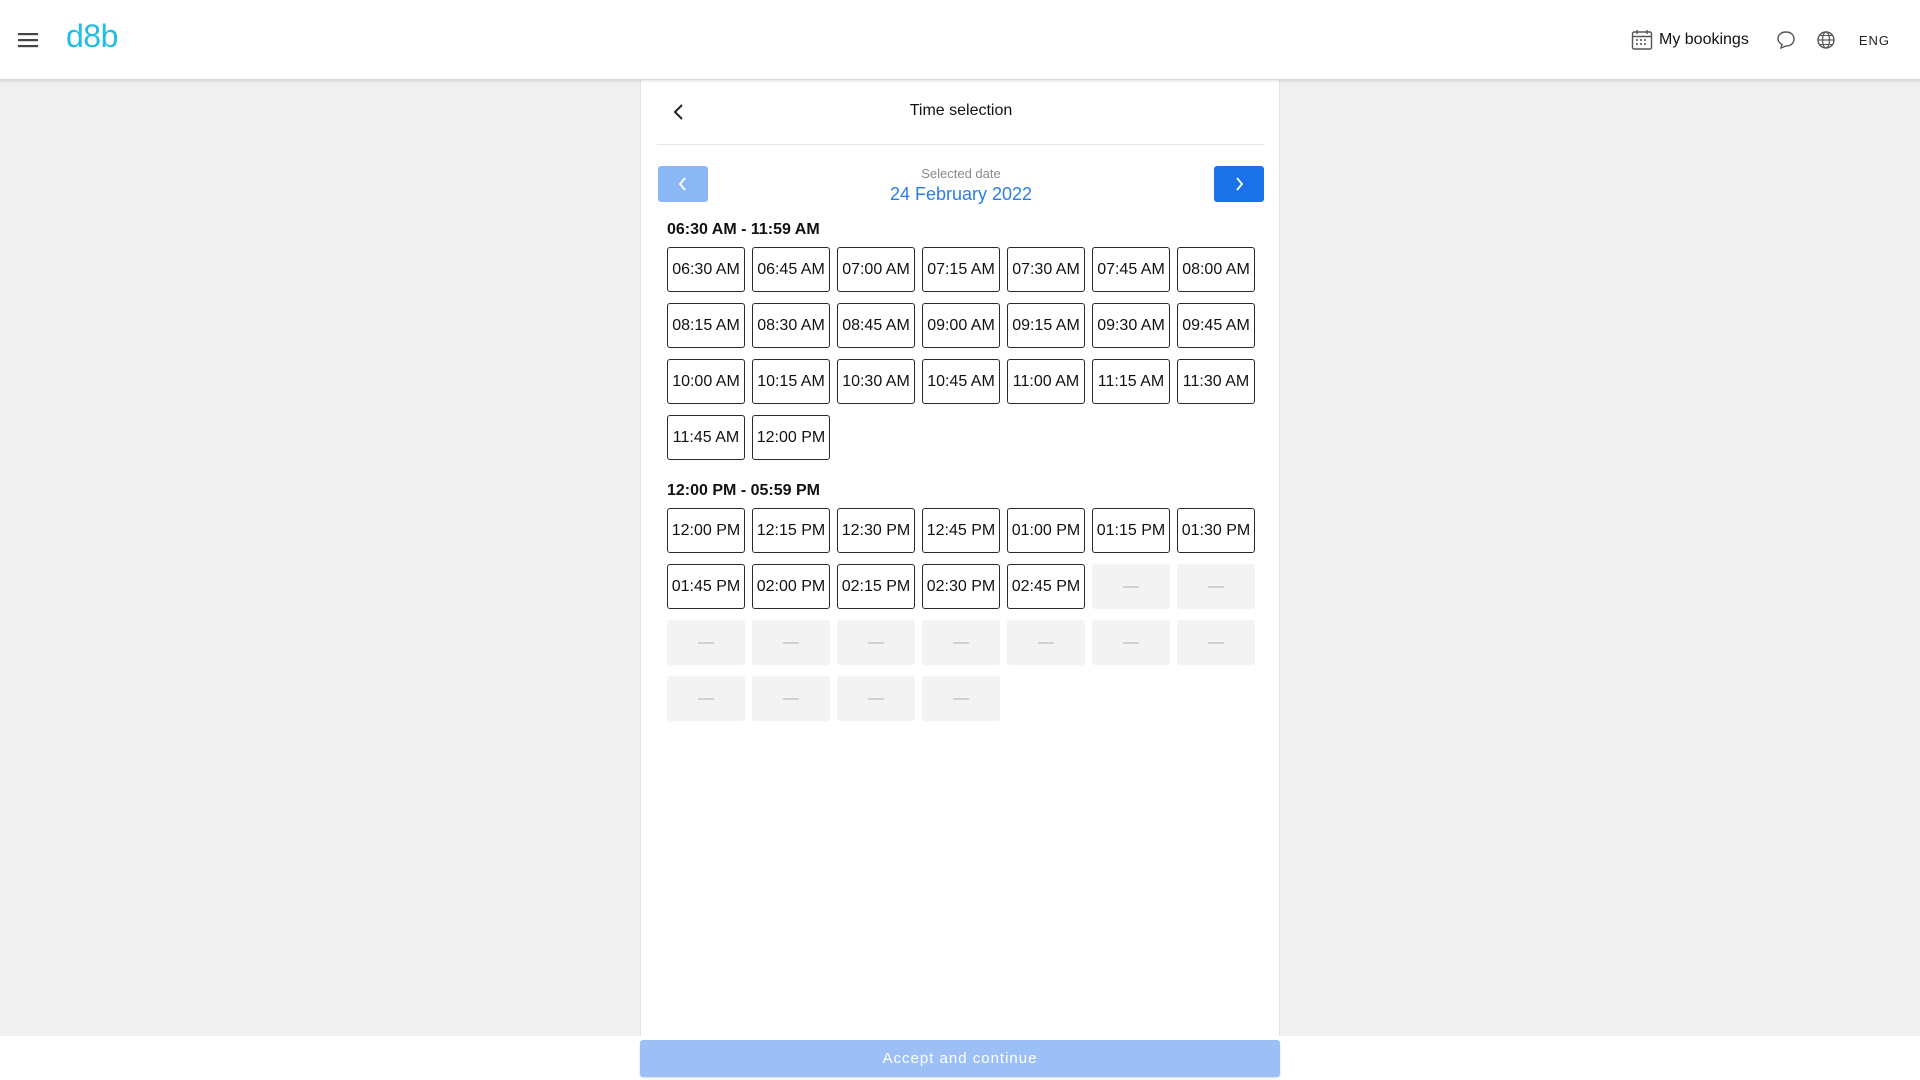 This screenshot has height=1080, width=1920. Describe the element at coordinates (876, 381) in the screenshot. I see `time-slot-button: 10:30 AM` at that location.